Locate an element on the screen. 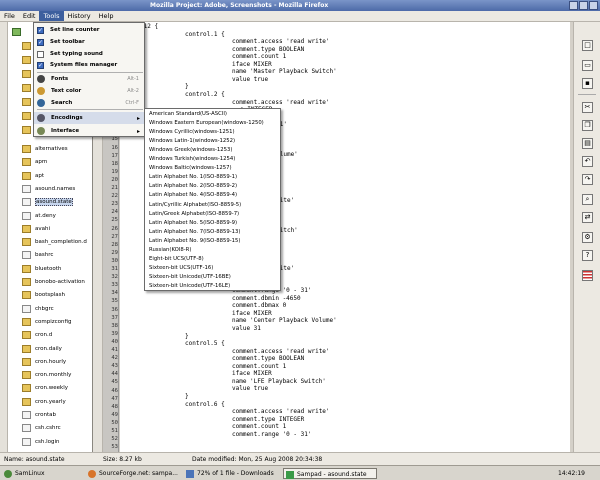 This screenshot has width=600, height=480. clock: 14:42:19 is located at coordinates (576, 473).